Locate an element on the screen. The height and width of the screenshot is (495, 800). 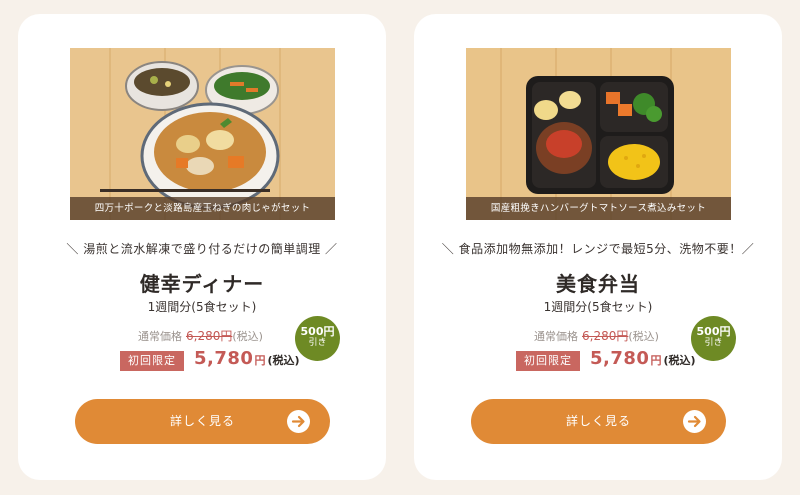
nikujaga-photo is located at coordinates (202, 134).